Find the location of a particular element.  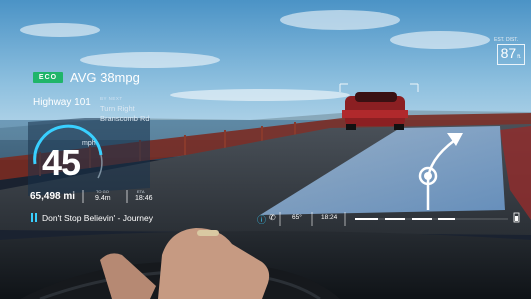

est-dist-box: 87 ft. is located at coordinates (511, 54).